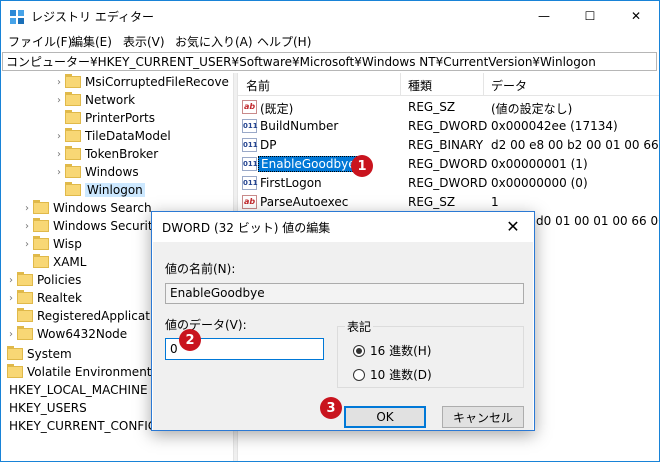  Describe the element at coordinates (258, 85) in the screenshot. I see `column-header-name: 名前` at that location.